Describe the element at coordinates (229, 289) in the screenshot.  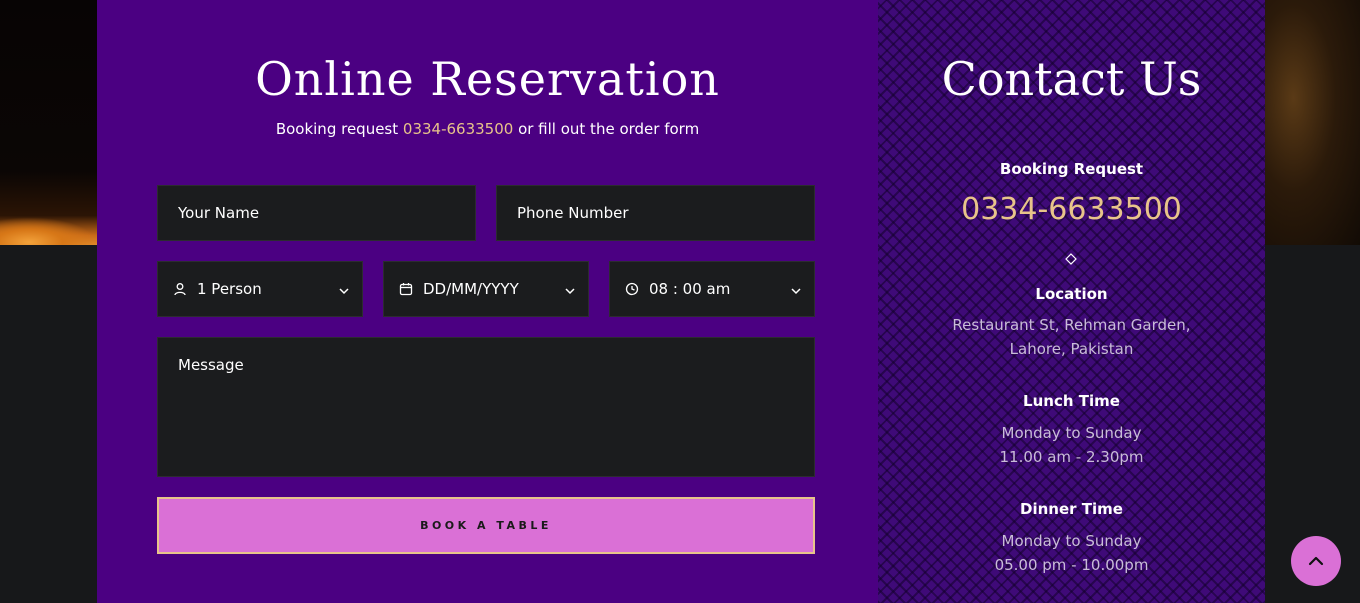
I see `person-value: 1 Person` at that location.